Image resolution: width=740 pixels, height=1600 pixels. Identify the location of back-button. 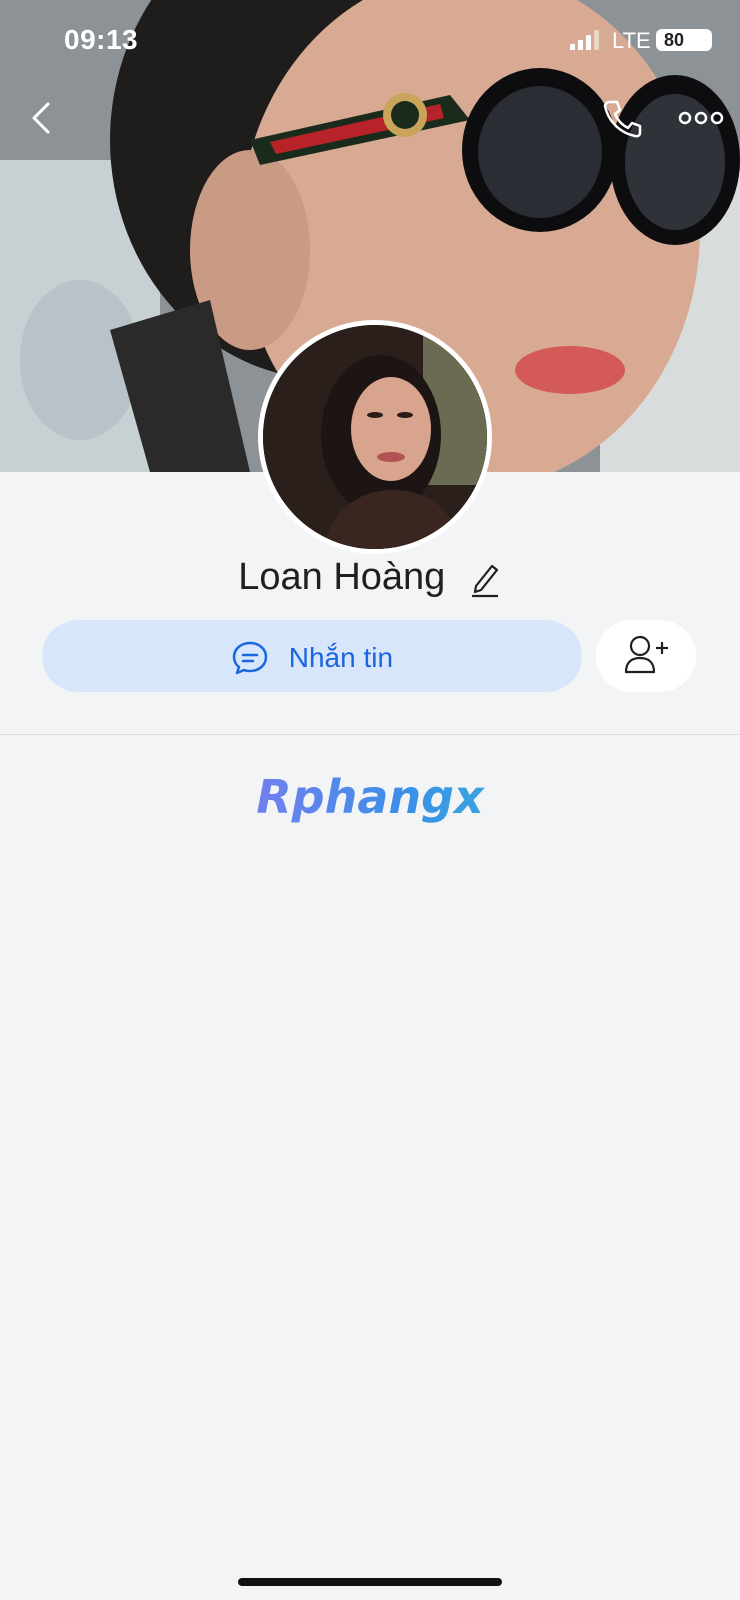
(42, 118).